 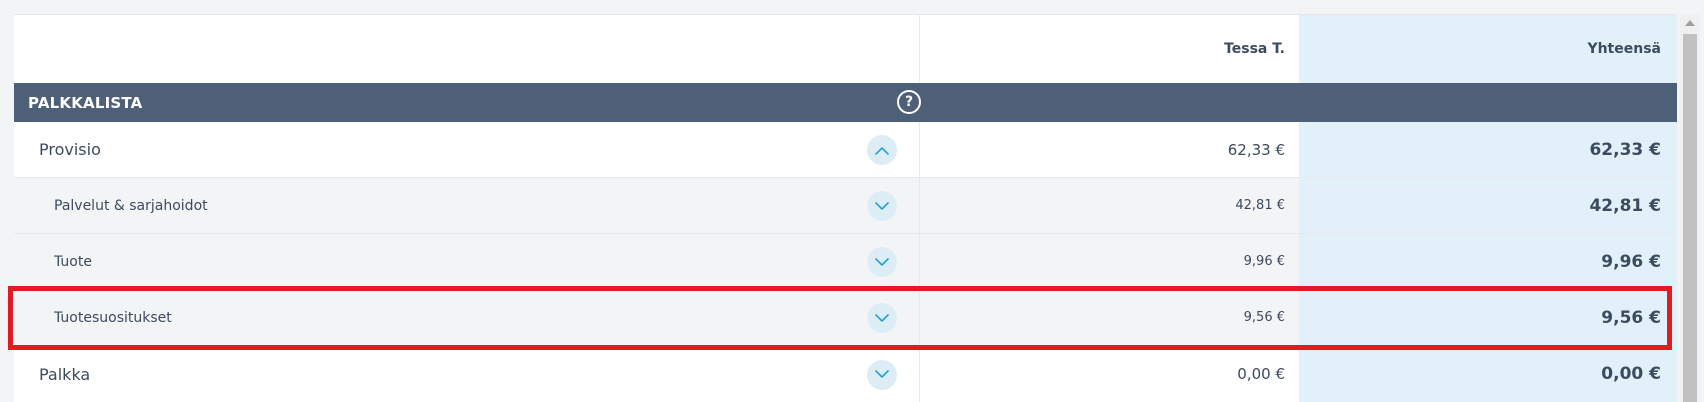 I want to click on employee-value-cell: 62,33 €, so click(x=1256, y=149).